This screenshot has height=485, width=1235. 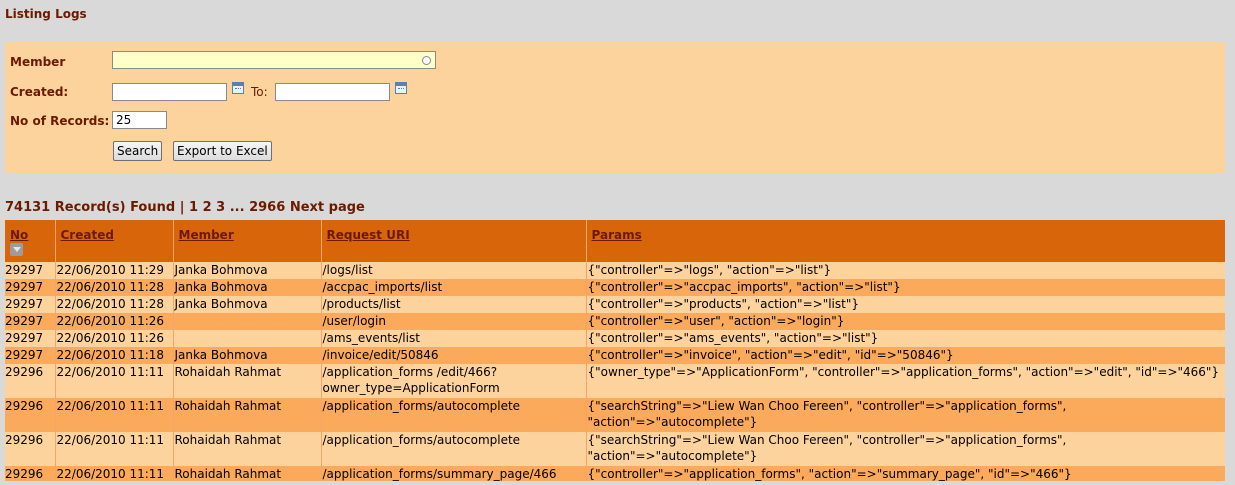 I want to click on column-header-created: Created, so click(x=113, y=241).